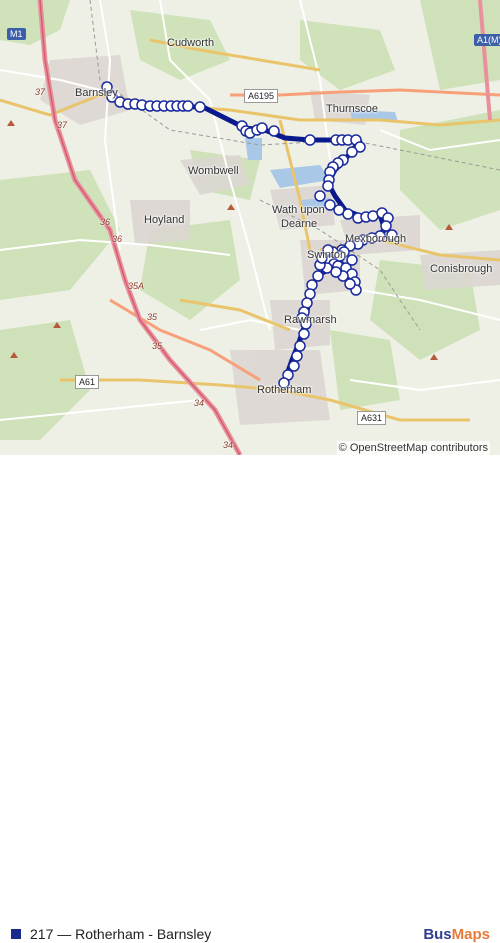 This screenshot has height=943, width=500. I want to click on place-label-mexborough: Mexborough, so click(376, 239).